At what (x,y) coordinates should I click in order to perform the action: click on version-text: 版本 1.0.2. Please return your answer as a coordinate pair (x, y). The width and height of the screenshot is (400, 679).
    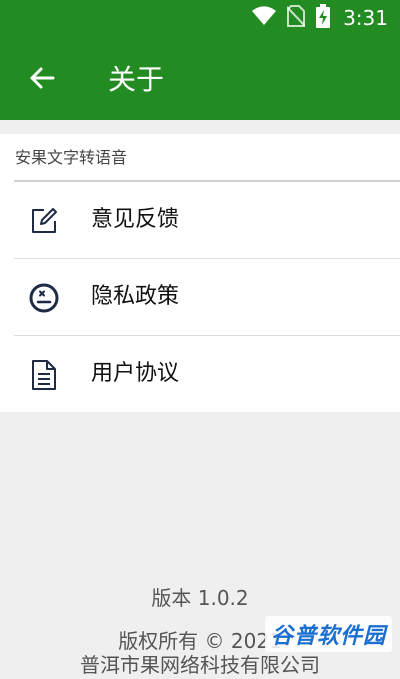
    Looking at the image, I should click on (200, 598).